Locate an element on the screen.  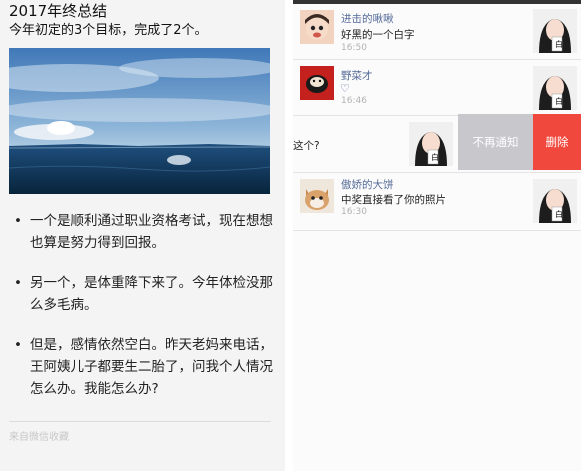
timestamp: 16:50 is located at coordinates (354, 48).